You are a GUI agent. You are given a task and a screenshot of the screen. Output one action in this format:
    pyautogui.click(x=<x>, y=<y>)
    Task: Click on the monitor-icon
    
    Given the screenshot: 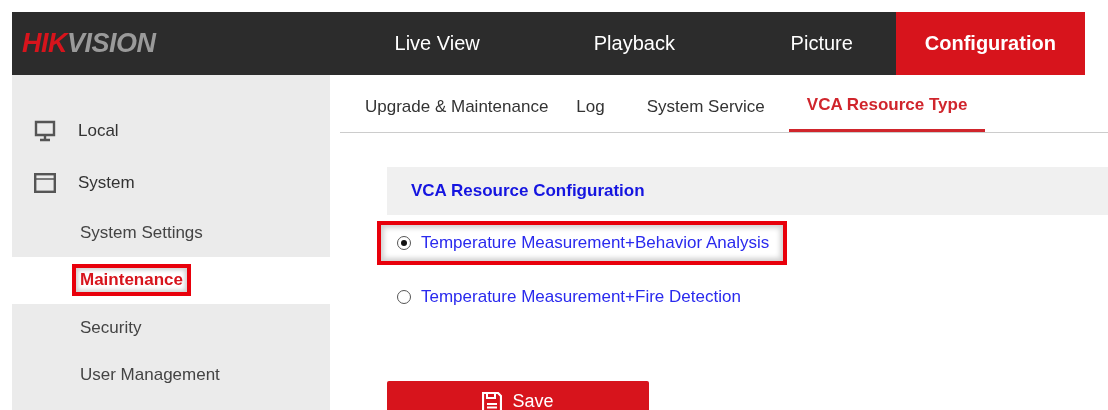 What is the action you would take?
    pyautogui.click(x=45, y=131)
    